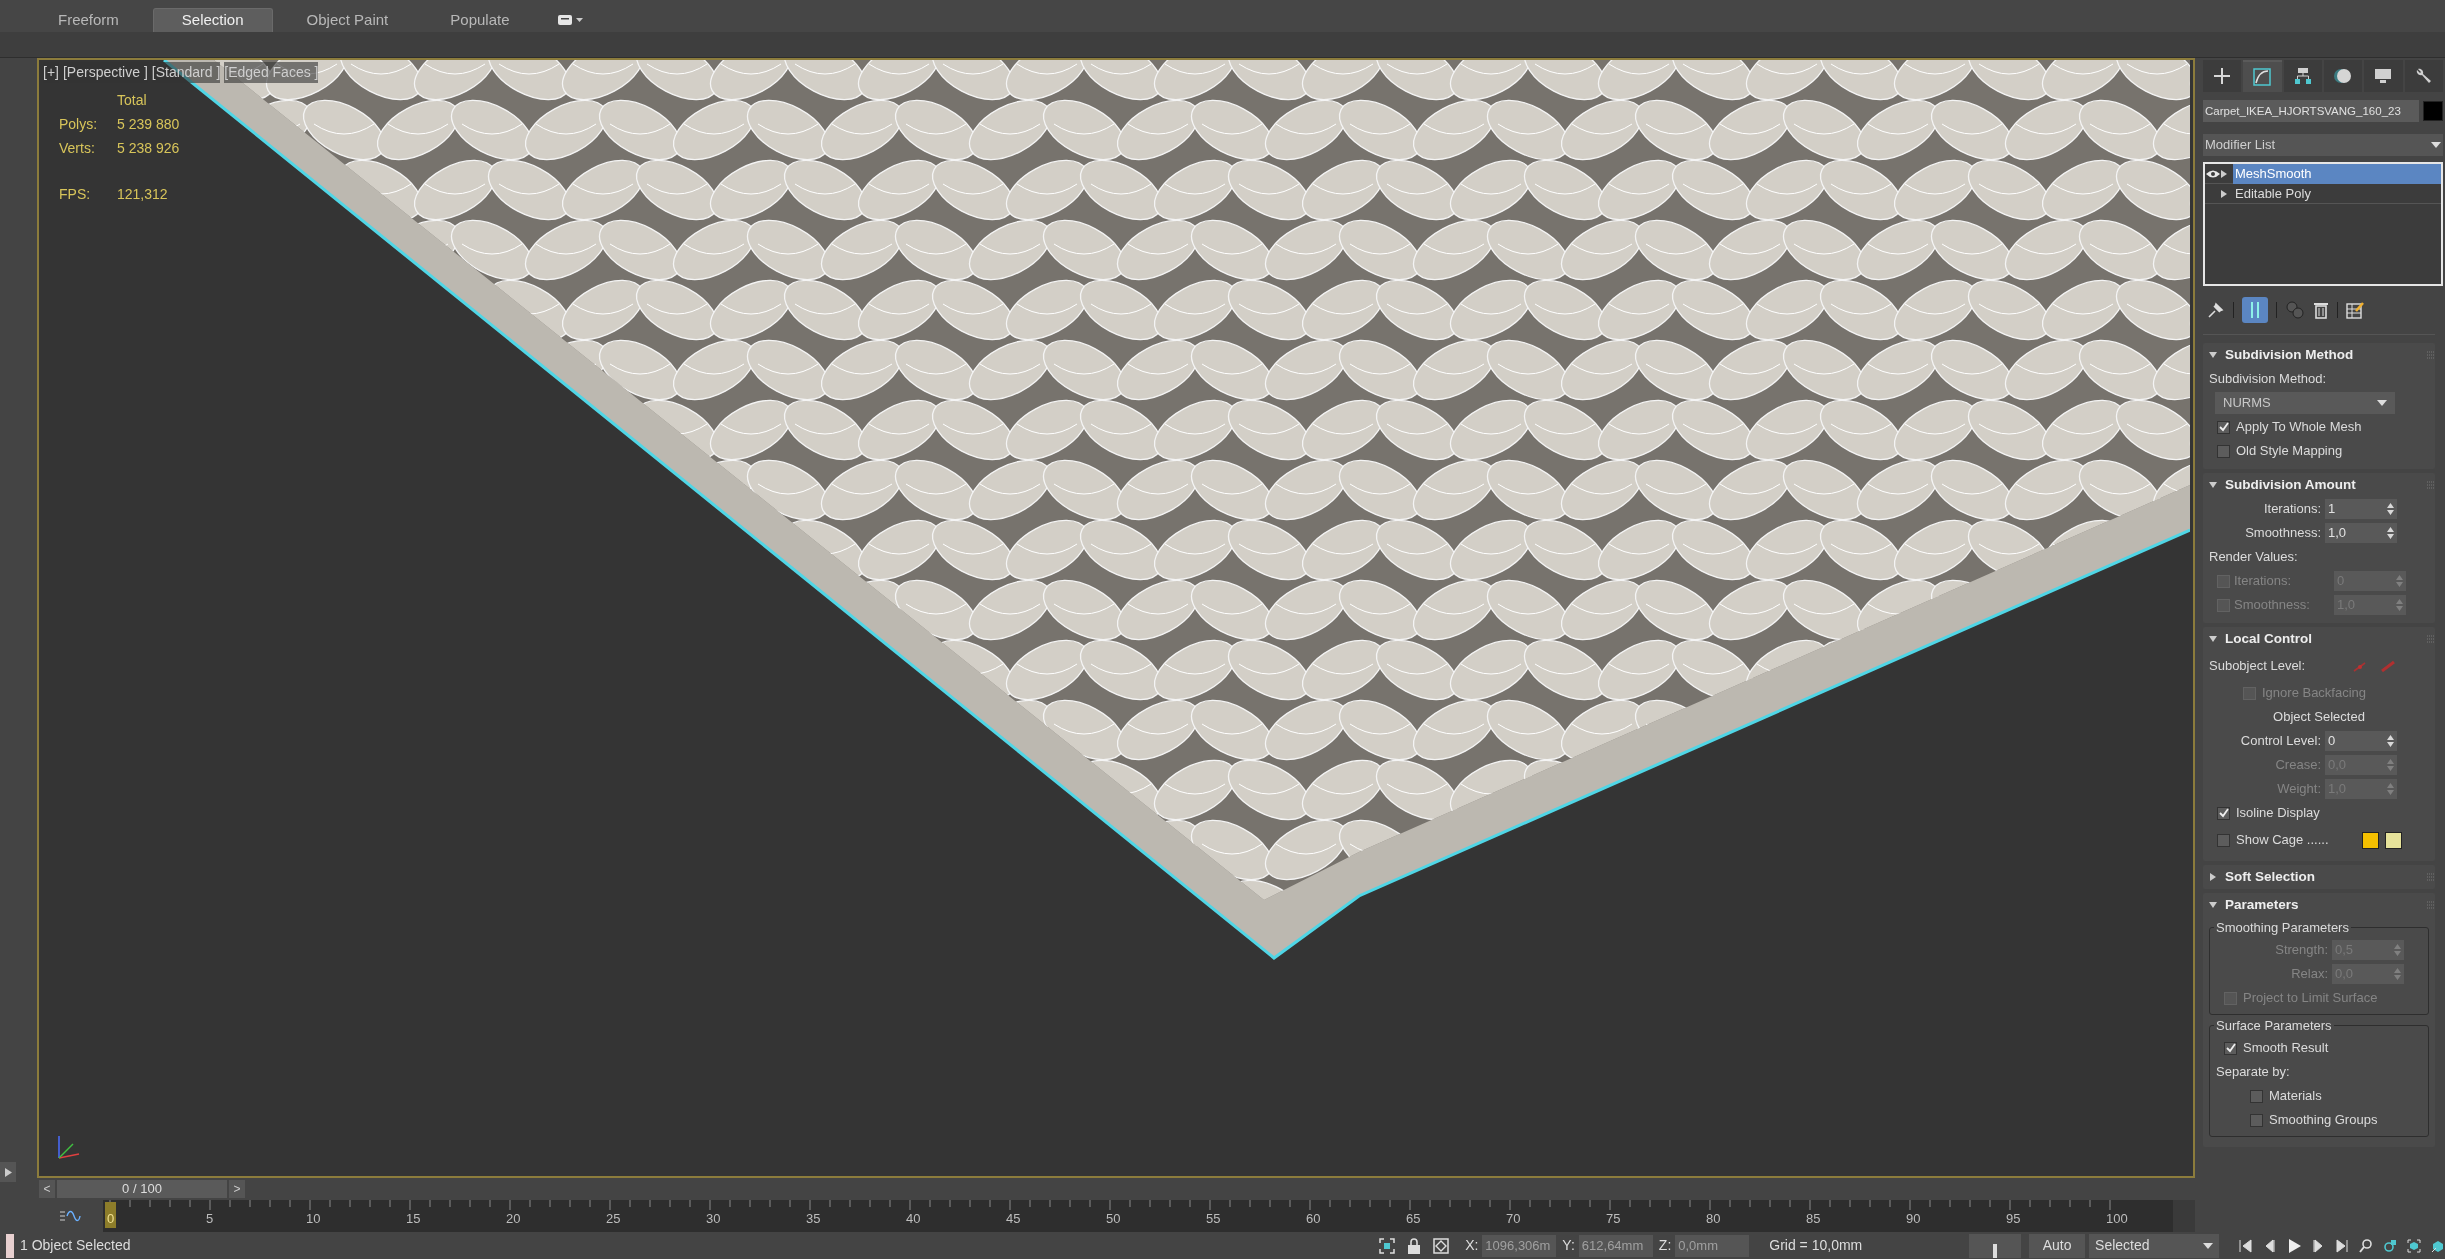 This screenshot has width=2445, height=1259. What do you see at coordinates (2390, 1245) in the screenshot?
I see `zoom-all-icon` at bounding box center [2390, 1245].